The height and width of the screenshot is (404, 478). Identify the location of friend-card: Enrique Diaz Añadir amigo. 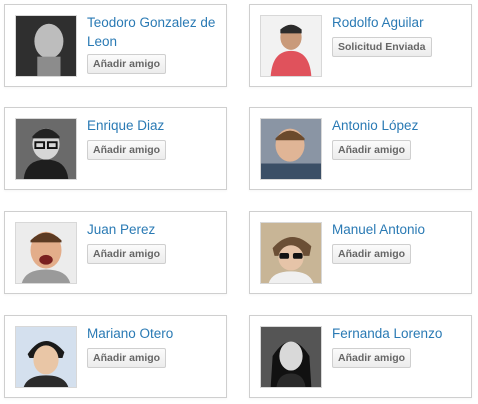
(115, 148).